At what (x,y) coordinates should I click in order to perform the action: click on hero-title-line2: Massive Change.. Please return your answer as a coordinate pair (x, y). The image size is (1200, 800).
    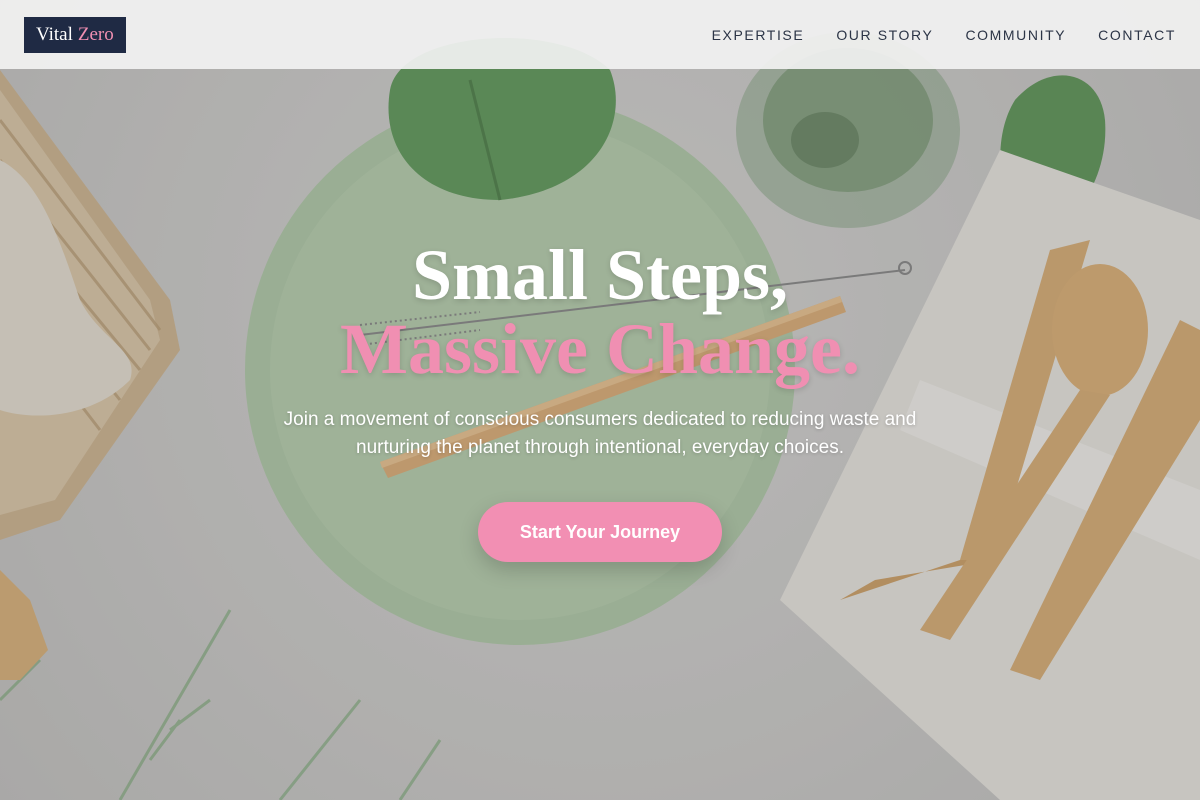
    Looking at the image, I should click on (600, 349).